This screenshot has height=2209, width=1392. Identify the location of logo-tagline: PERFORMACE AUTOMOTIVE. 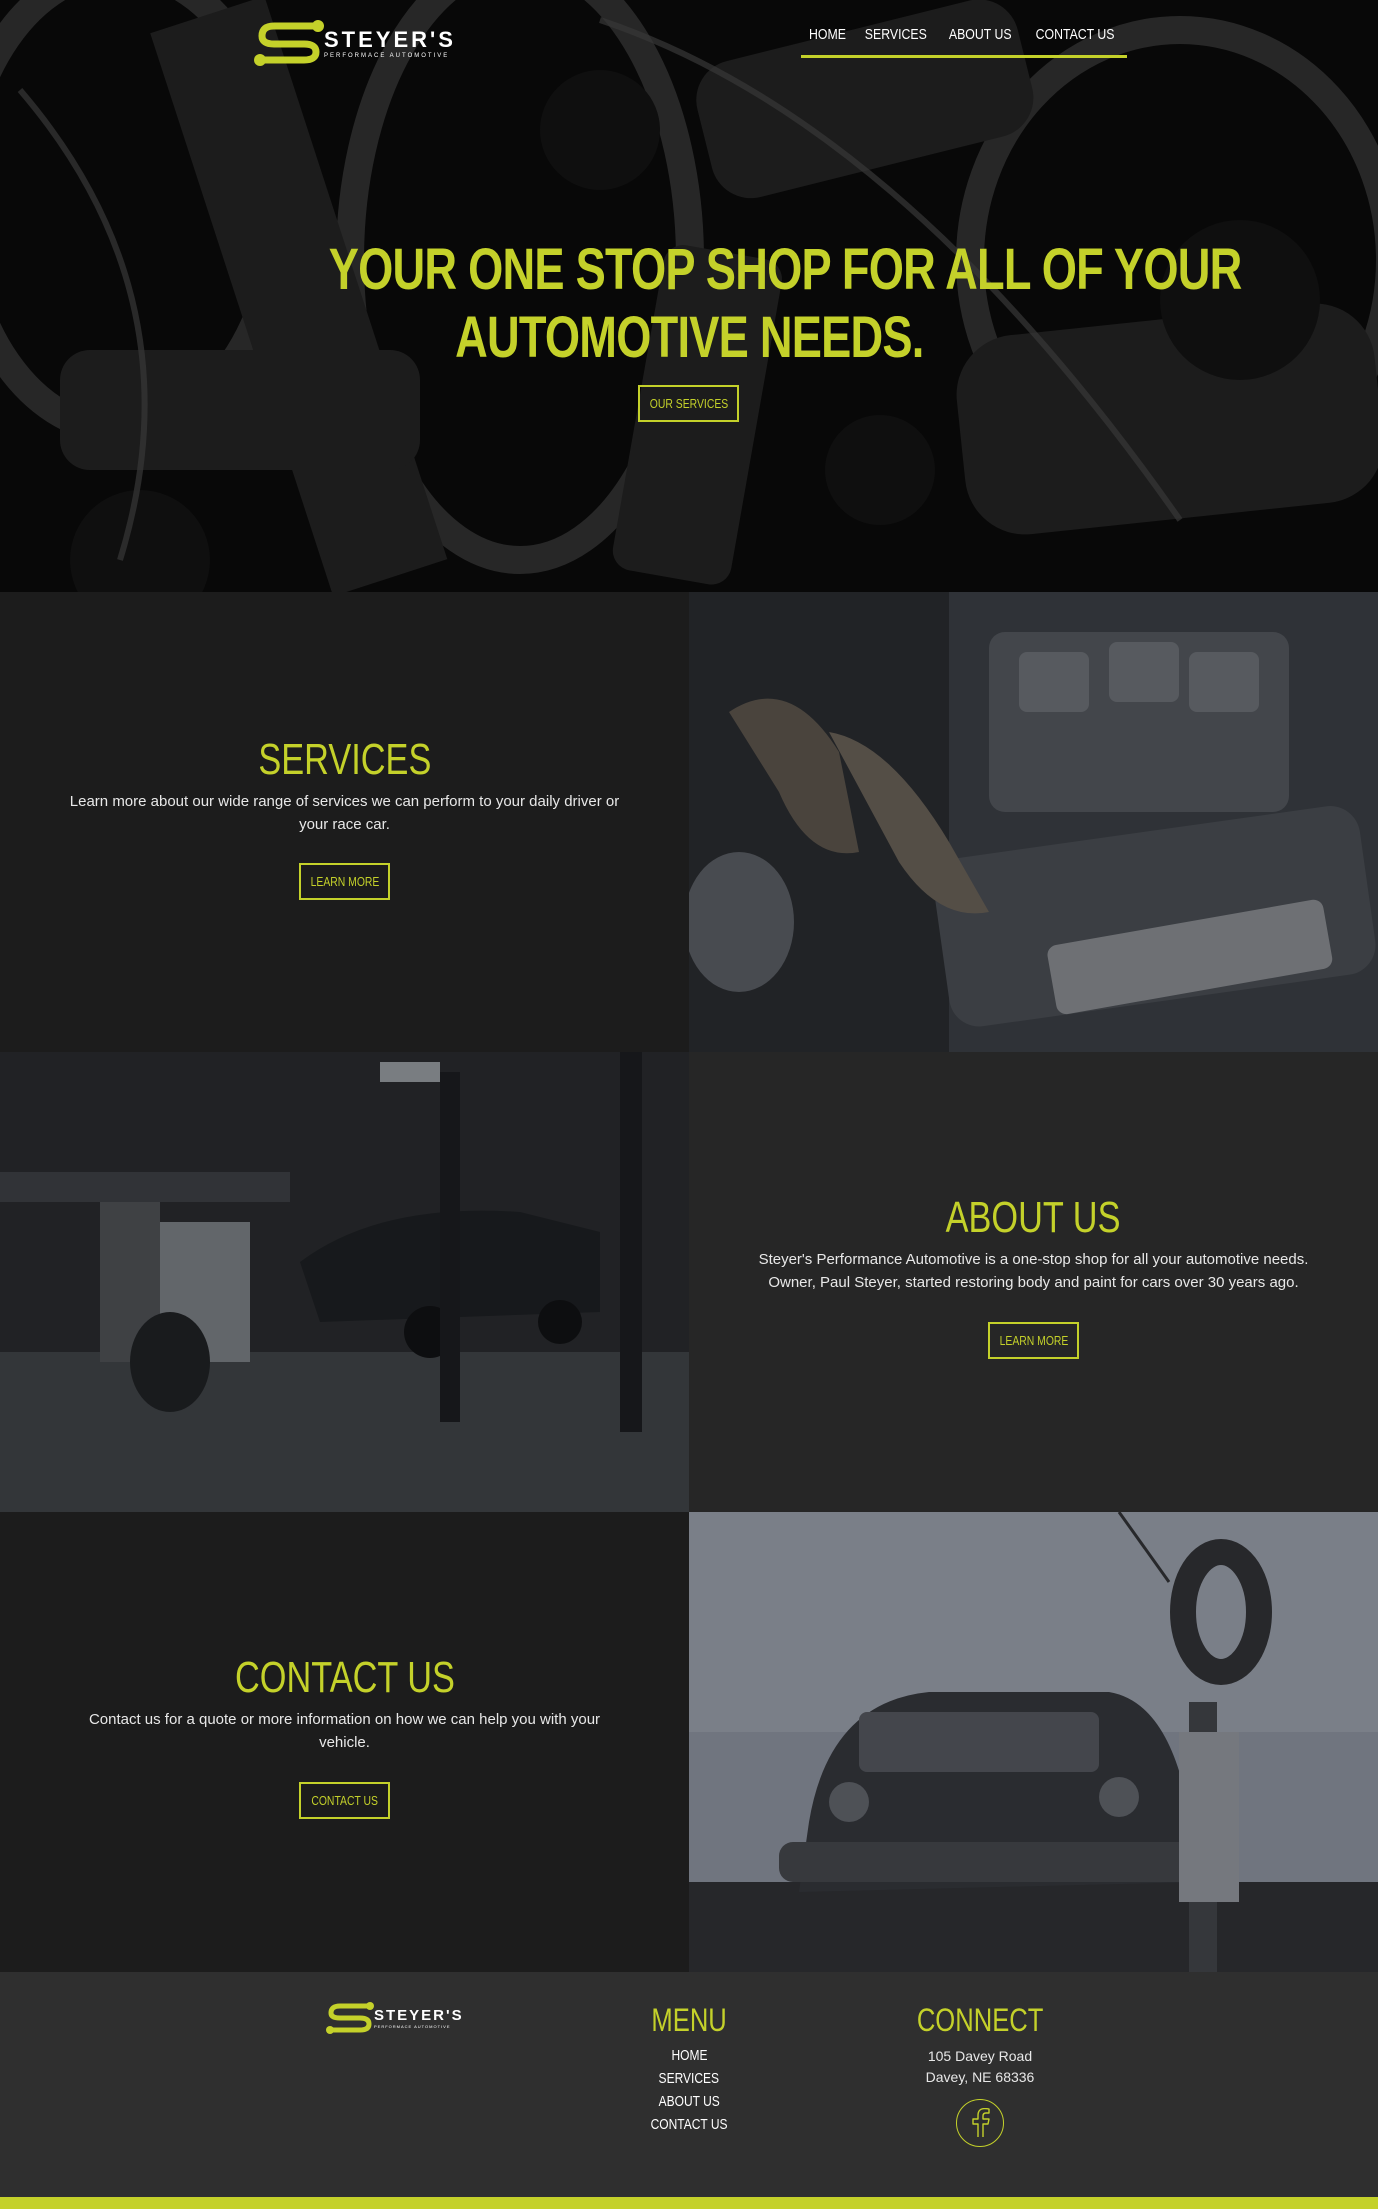
(387, 56).